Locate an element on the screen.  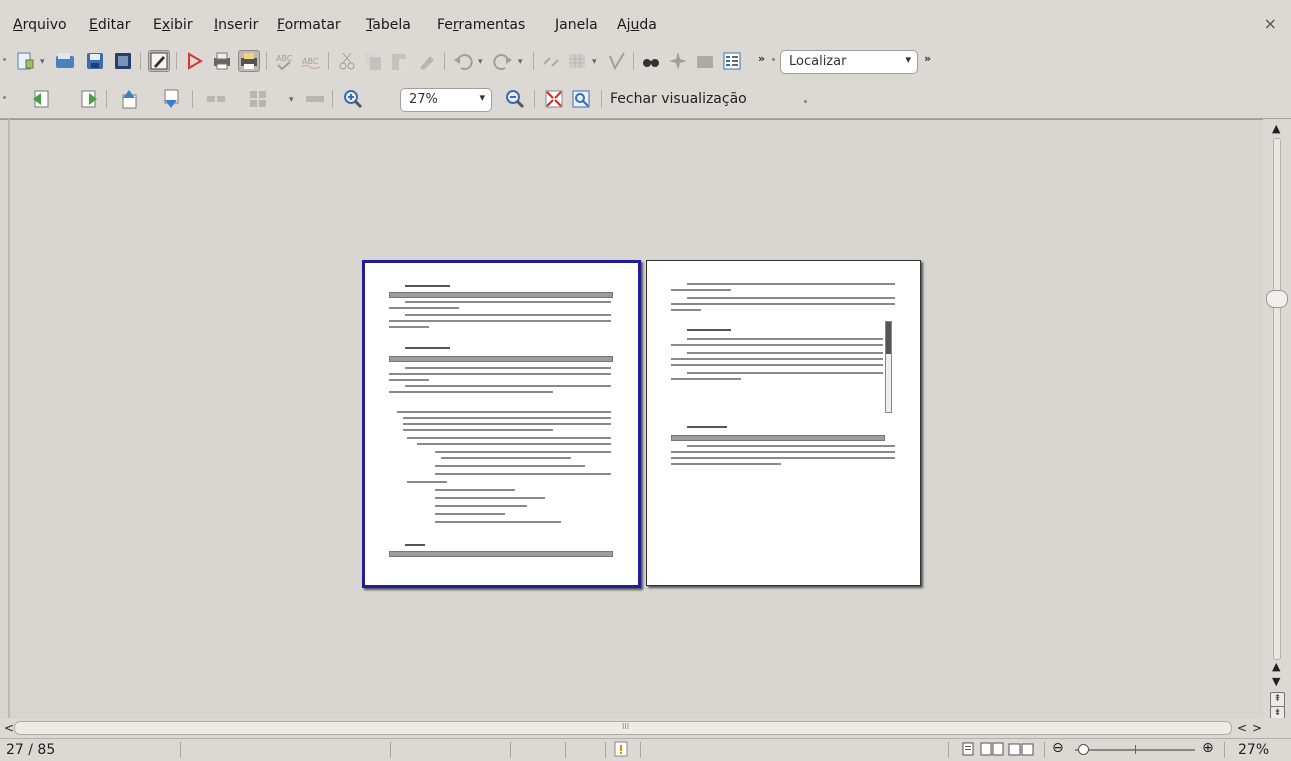
undo-icon is located at coordinates (463, 61).